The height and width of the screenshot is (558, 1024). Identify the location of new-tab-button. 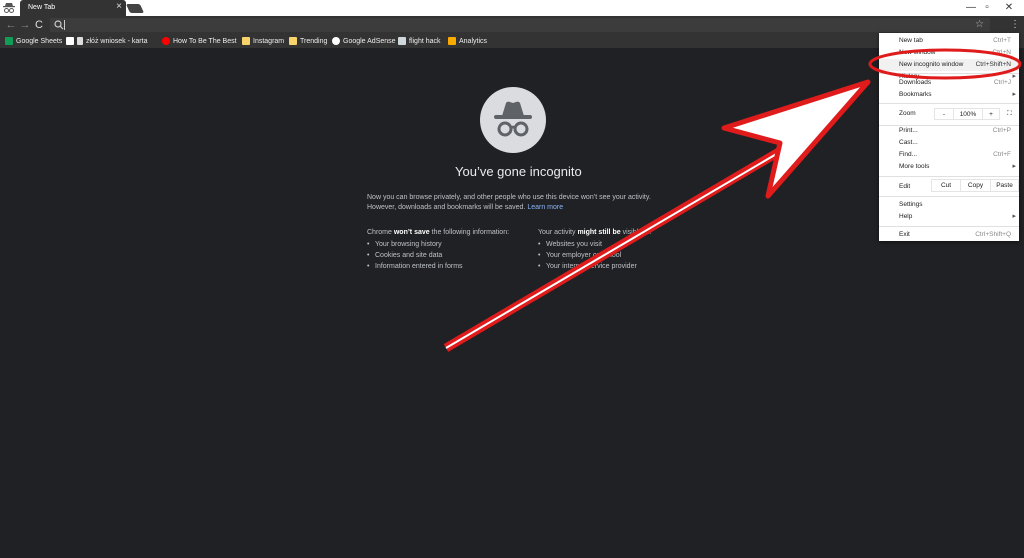
(135, 8).